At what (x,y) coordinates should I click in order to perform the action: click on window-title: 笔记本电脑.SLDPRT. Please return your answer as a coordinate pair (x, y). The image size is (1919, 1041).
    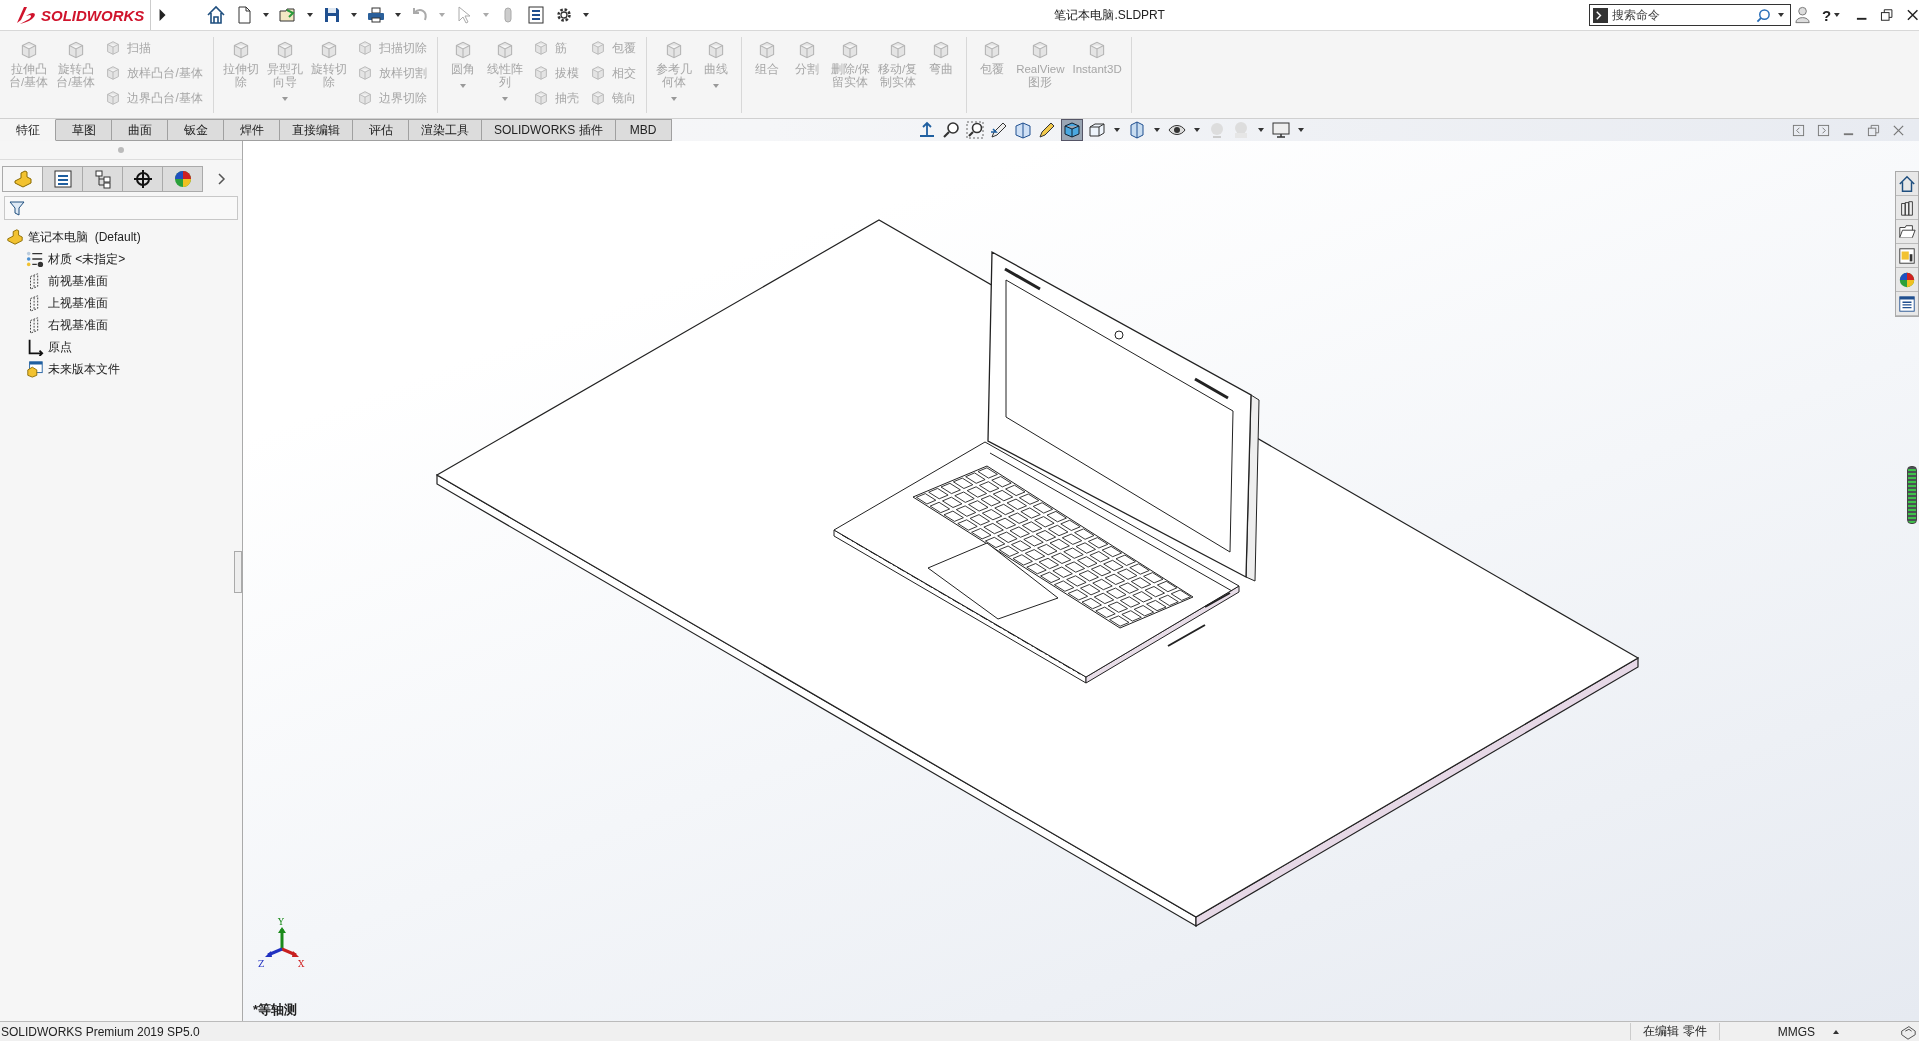
    Looking at the image, I should click on (1110, 15).